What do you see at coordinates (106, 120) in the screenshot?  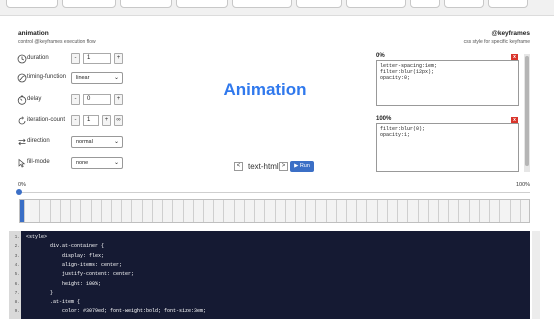 I see `iteration-count-increment-button: +` at bounding box center [106, 120].